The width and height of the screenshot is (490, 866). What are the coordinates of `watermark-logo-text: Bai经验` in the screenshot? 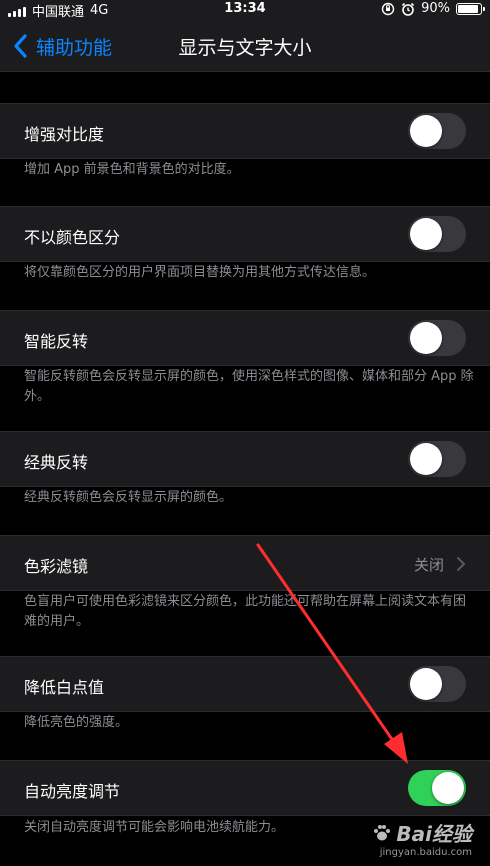 It's located at (434, 834).